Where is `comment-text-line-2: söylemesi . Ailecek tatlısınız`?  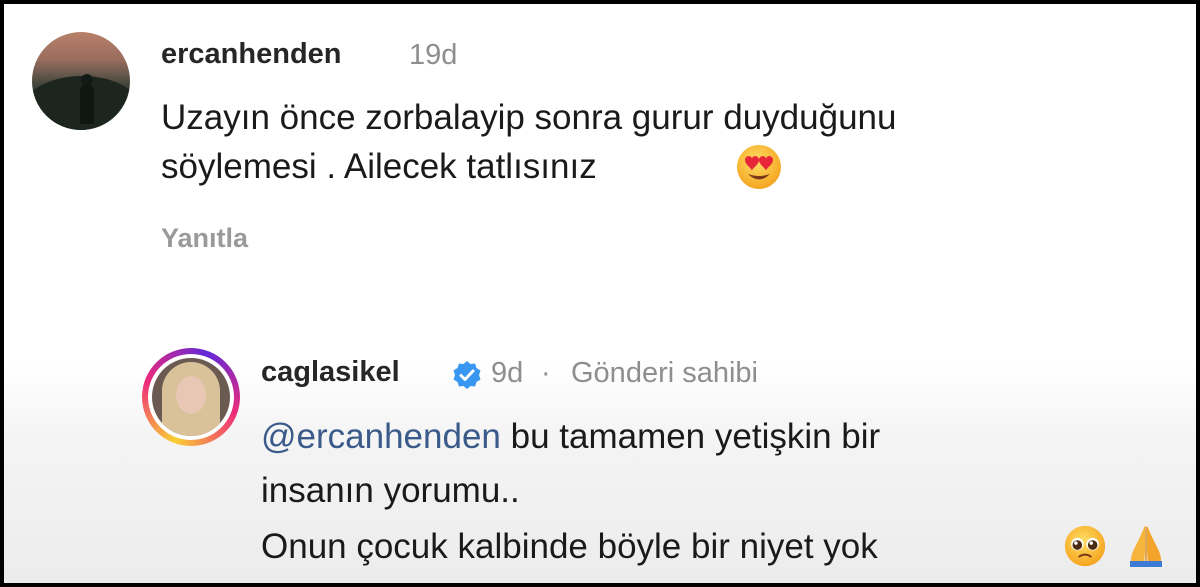 comment-text-line-2: söylemesi . Ailecek tatlısınız is located at coordinates (379, 166).